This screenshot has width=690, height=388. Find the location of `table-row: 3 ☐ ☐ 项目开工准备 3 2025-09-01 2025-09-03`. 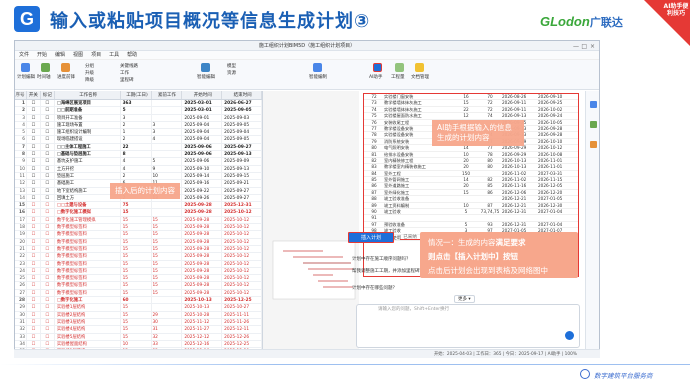

table-row: 3 ☐ ☐ 项目开工准备 3 2025-09-01 2025-09-03 is located at coordinates (138, 118).